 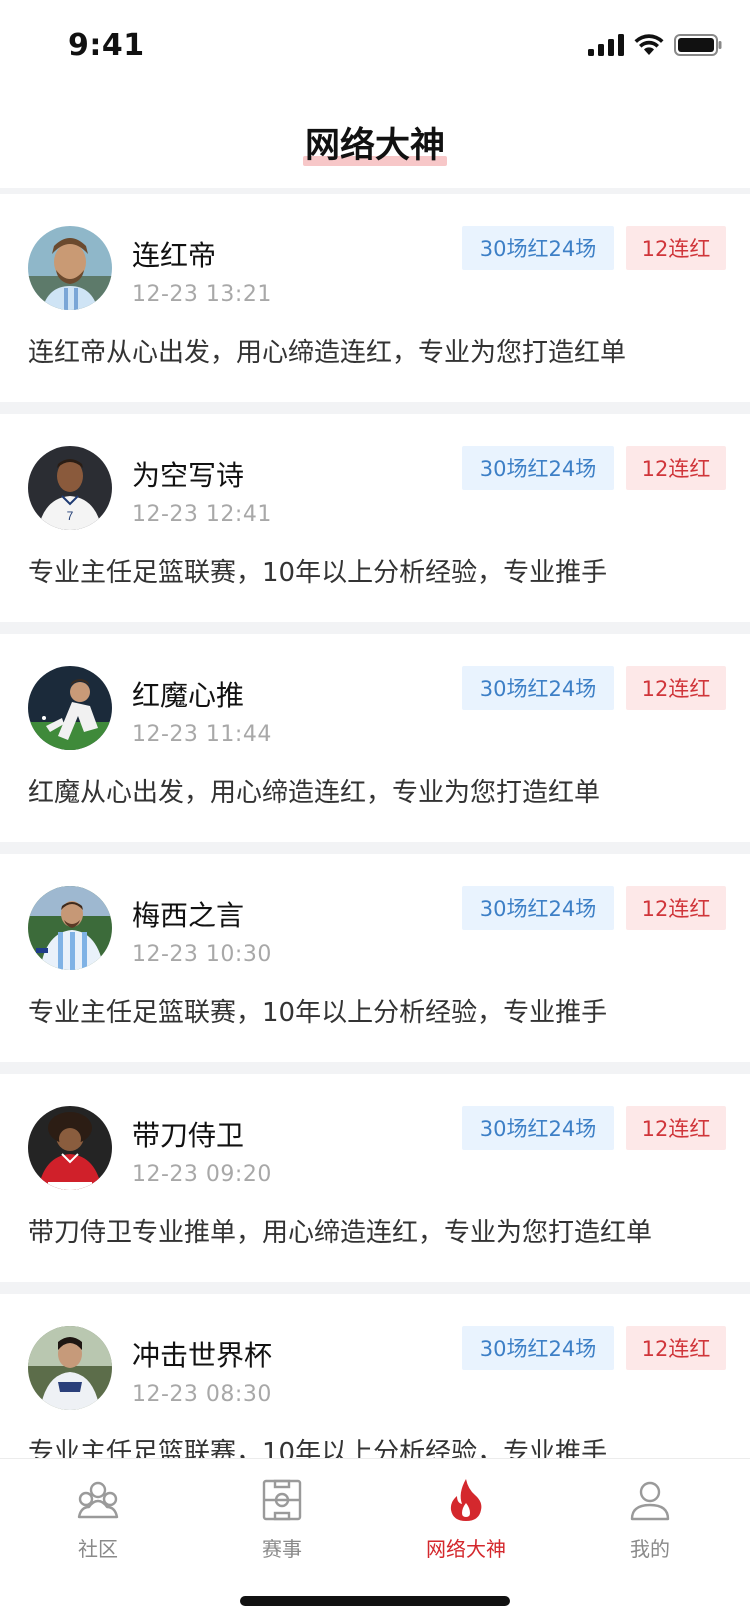 I want to click on expert-description: 红魔从心出发，用心缔造连红，专业为您打造红单, so click(x=314, y=793).